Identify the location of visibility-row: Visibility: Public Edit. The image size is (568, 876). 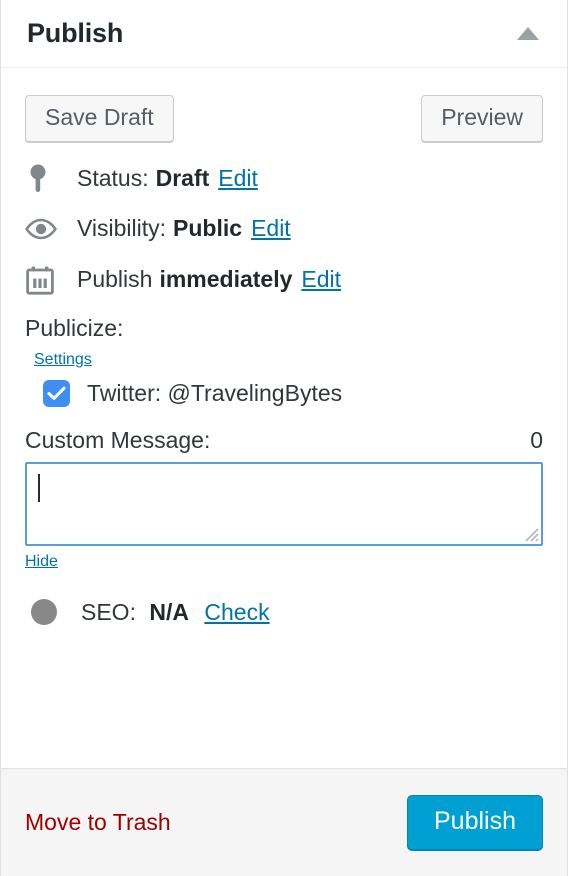
(284, 229).